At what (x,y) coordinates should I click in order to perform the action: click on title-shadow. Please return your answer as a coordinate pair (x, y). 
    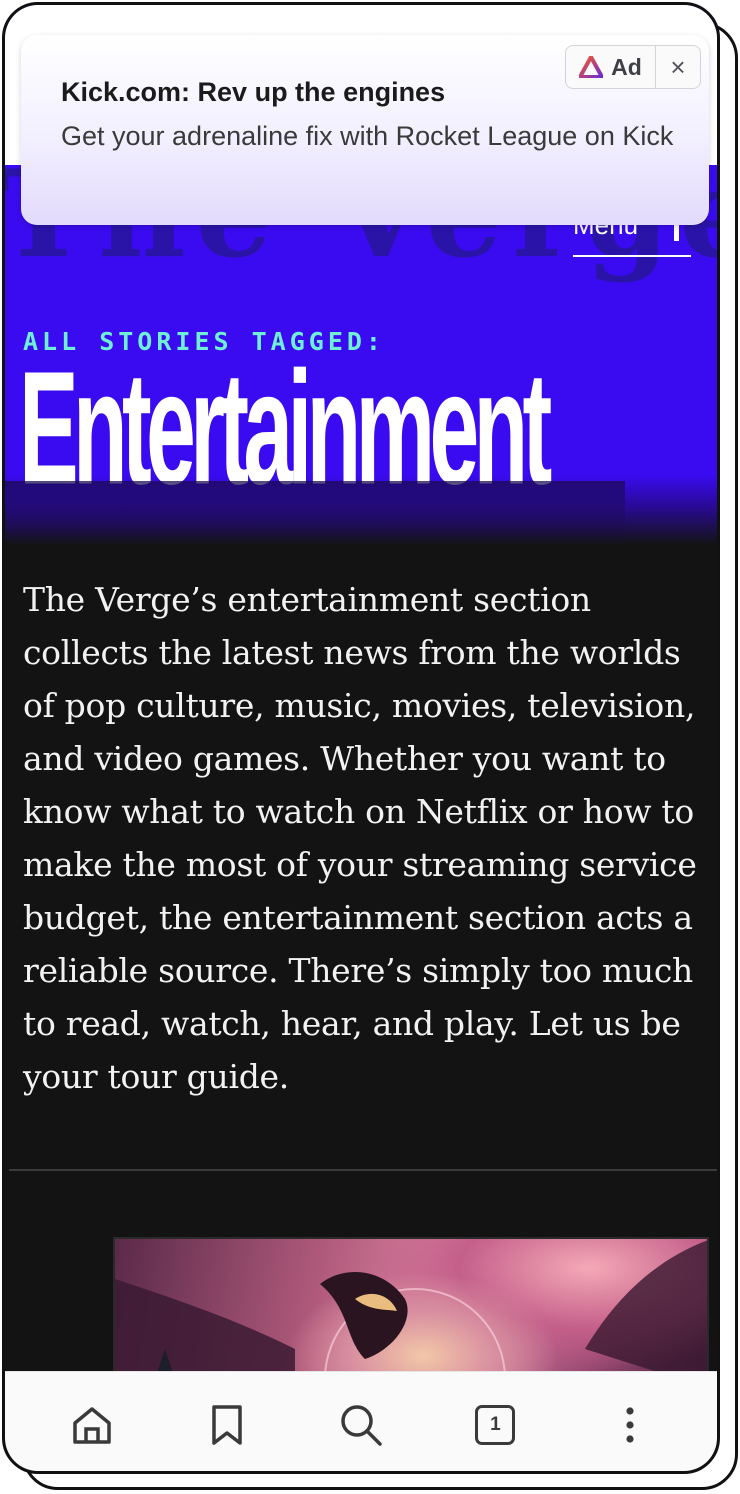
    Looking at the image, I should click on (315, 511).